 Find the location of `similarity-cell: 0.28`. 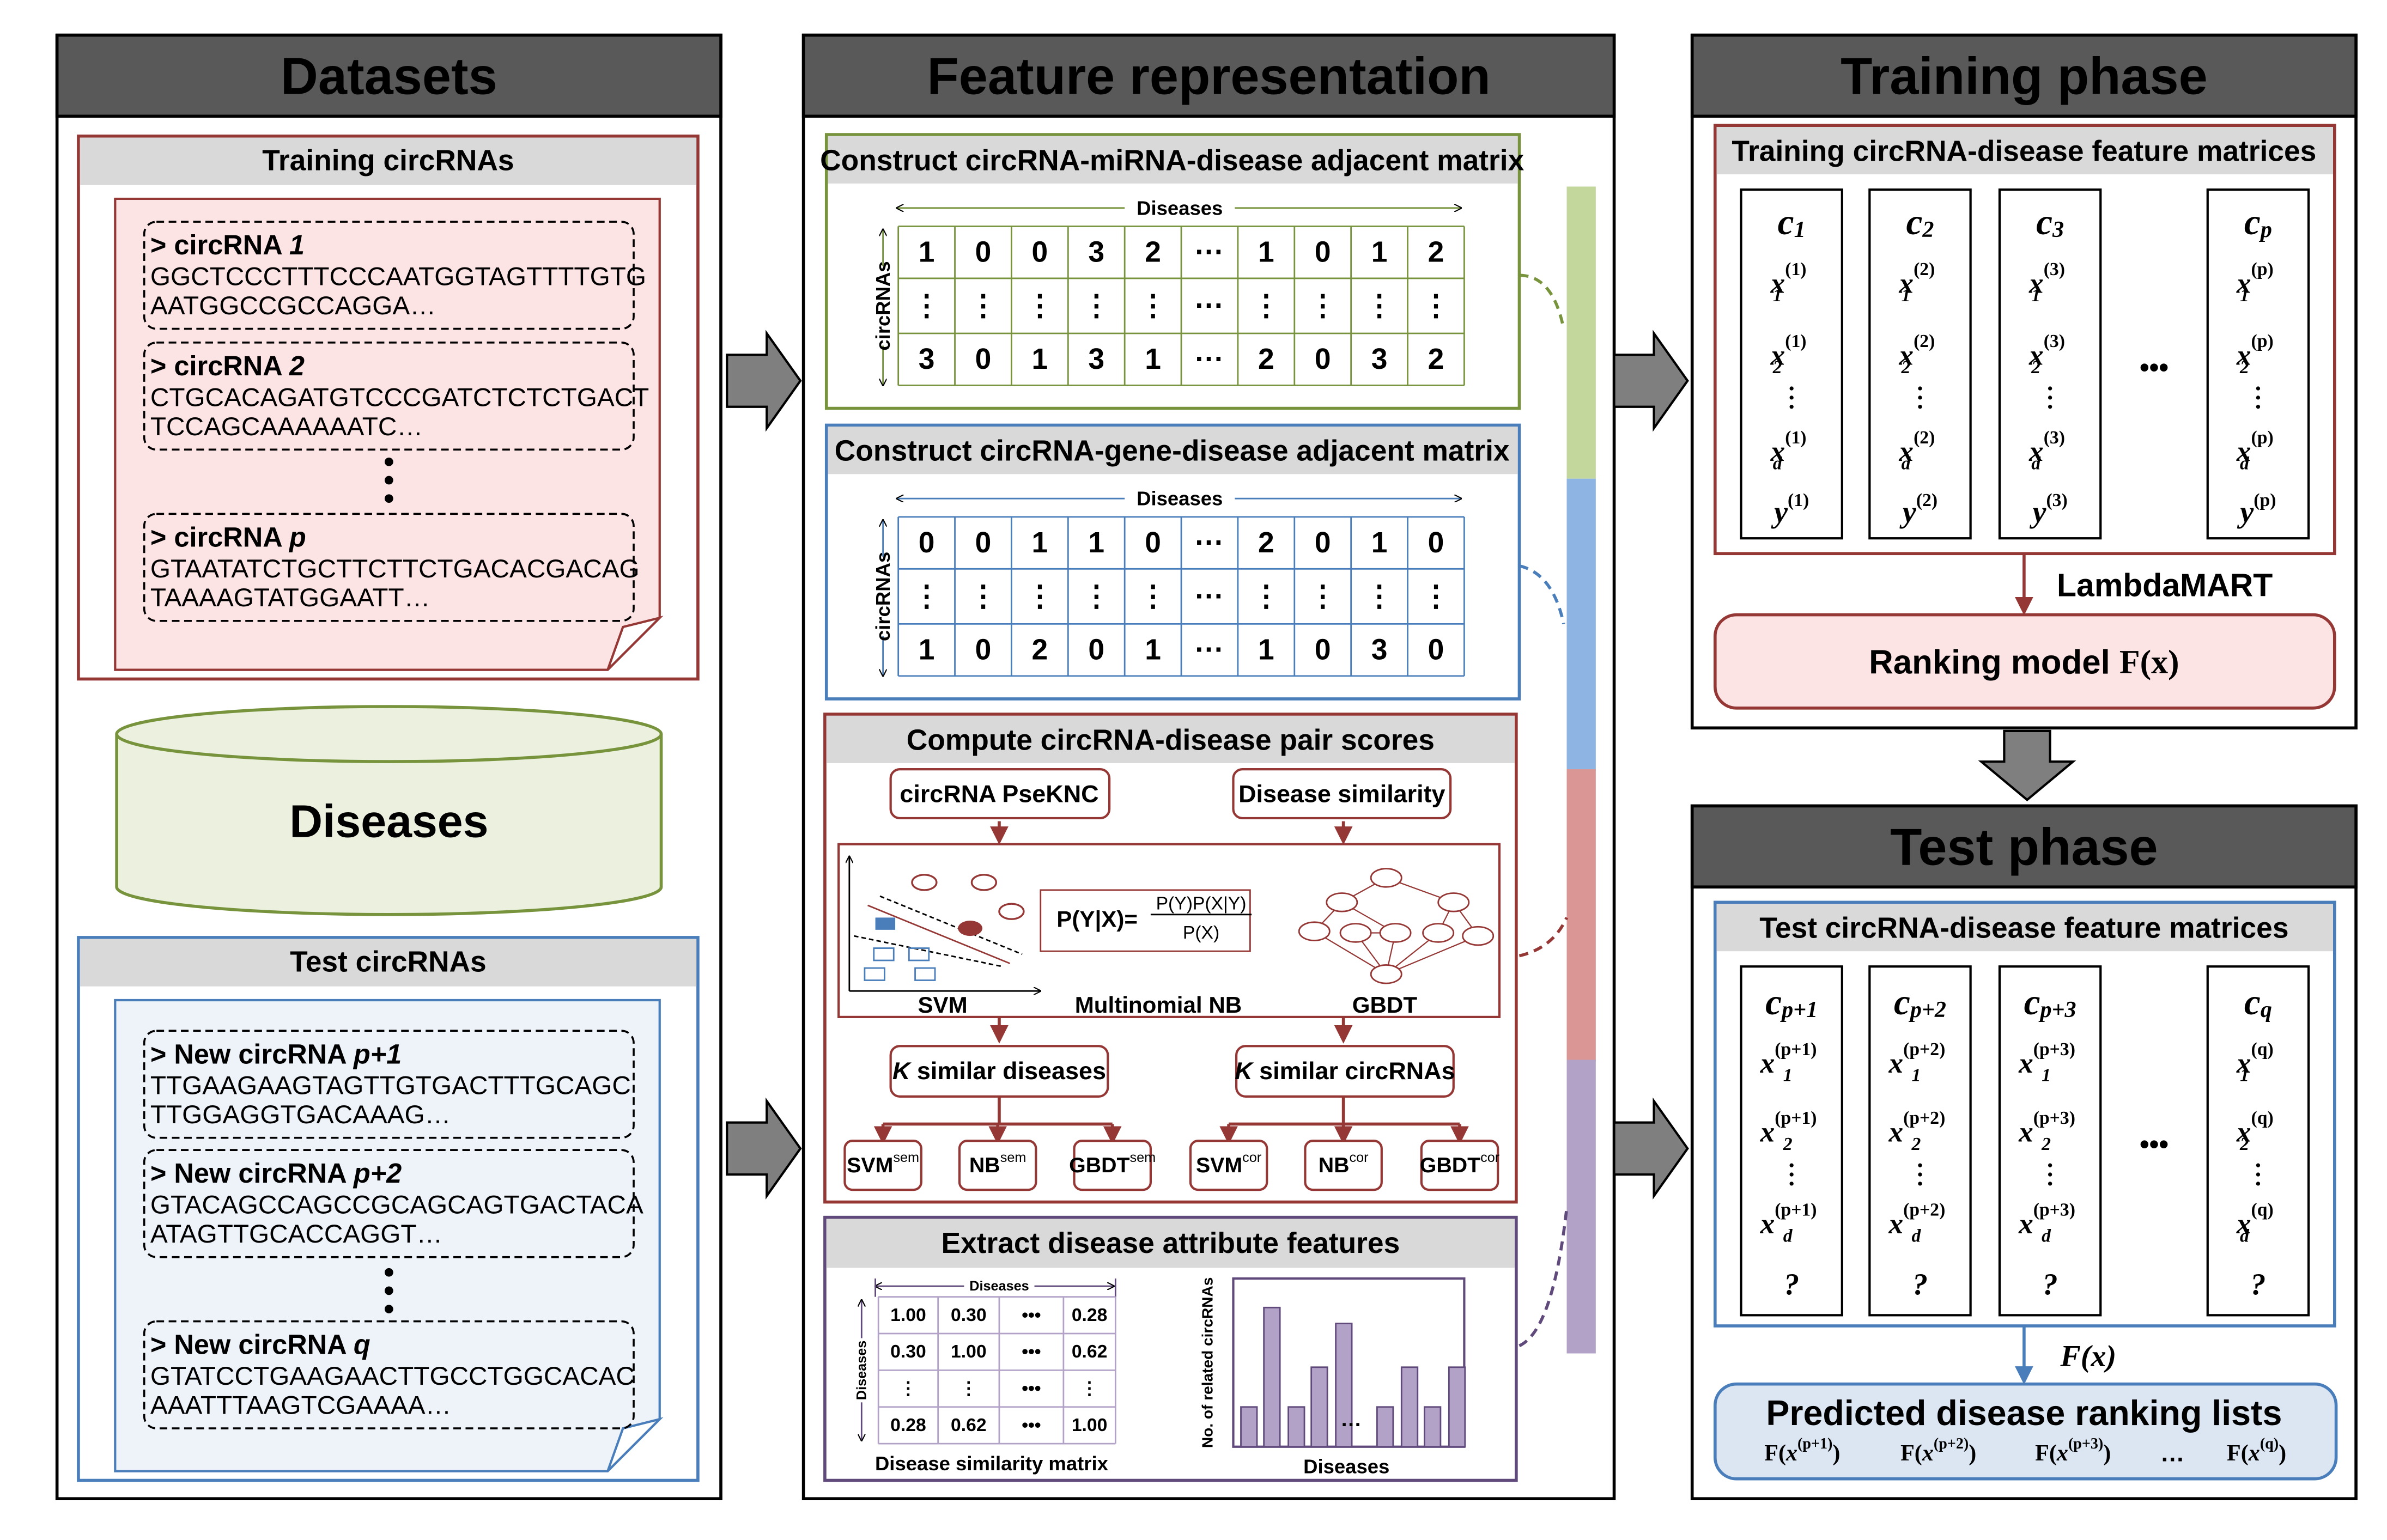

similarity-cell: 0.28 is located at coordinates (908, 1425).